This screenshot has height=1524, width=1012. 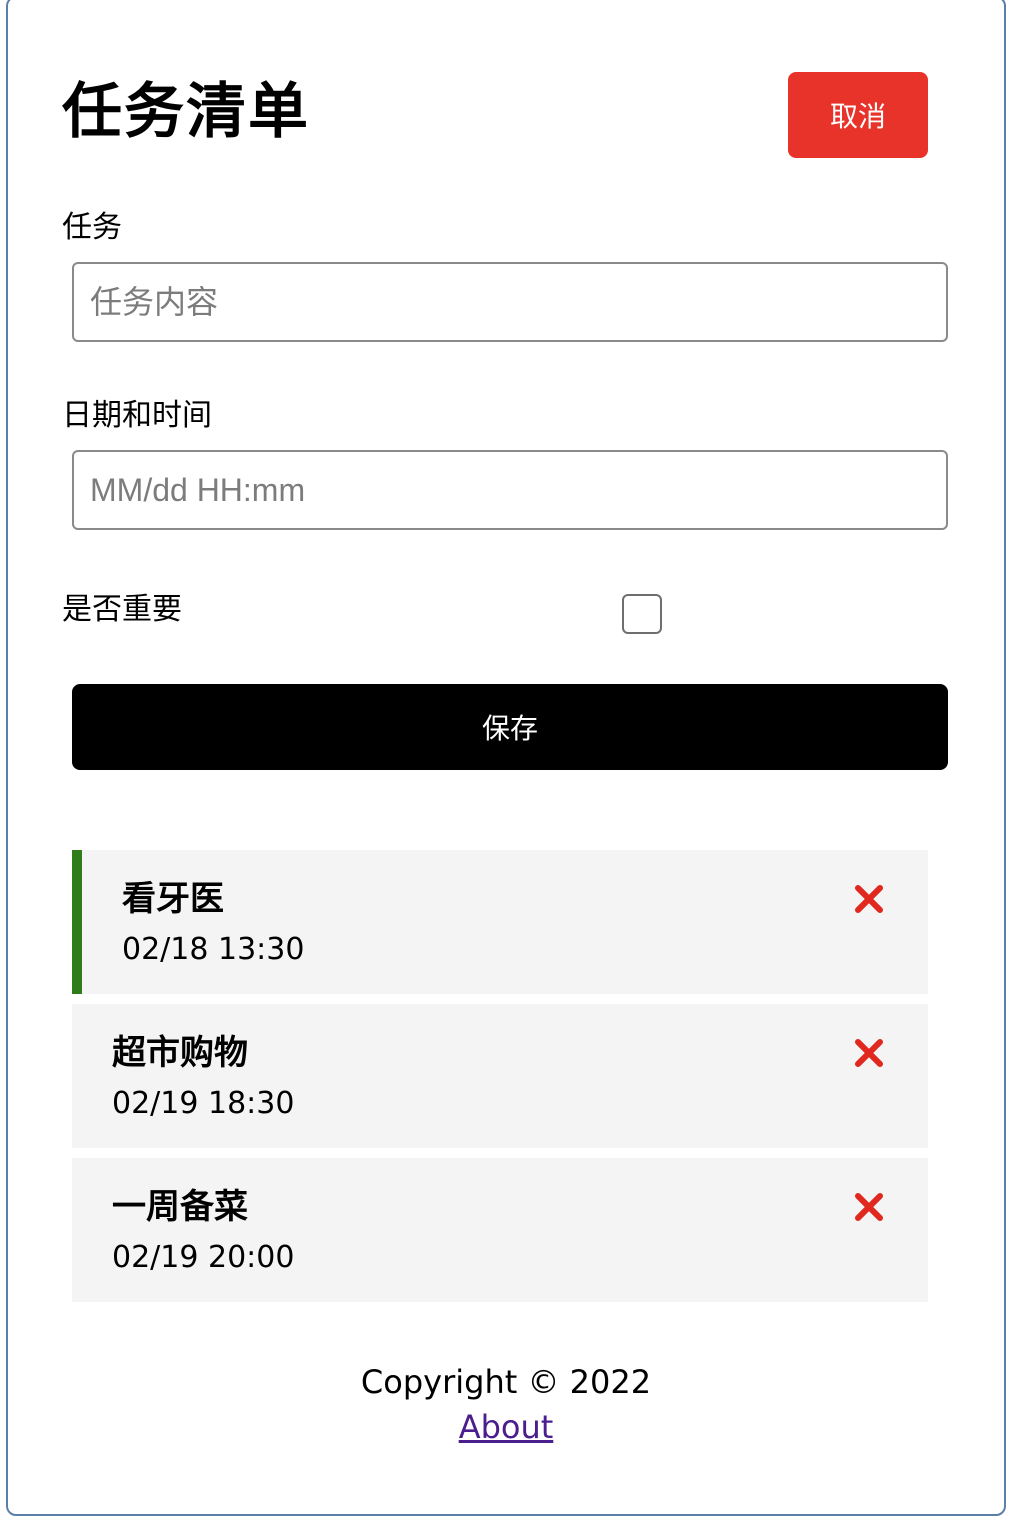 I want to click on task-time: 02/18 13:30, so click(x=213, y=949).